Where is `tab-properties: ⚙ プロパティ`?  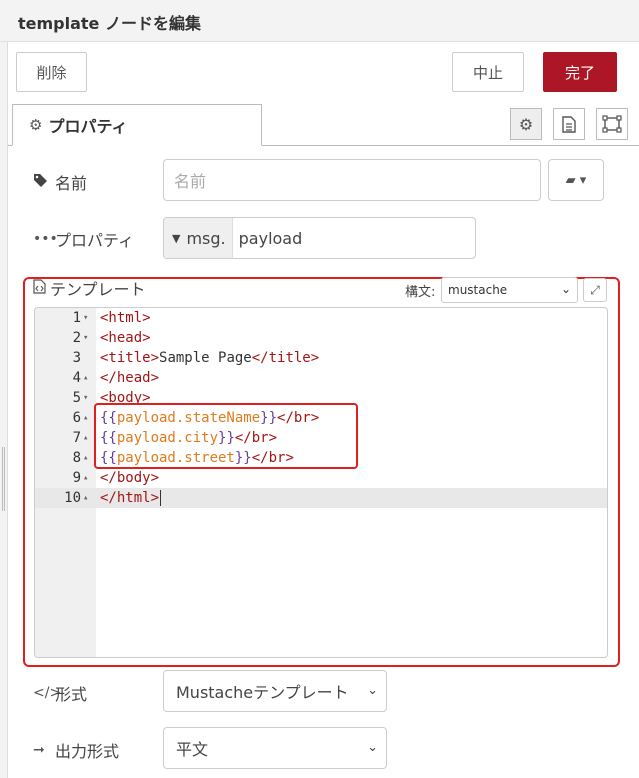 tab-properties: ⚙ プロパティ is located at coordinates (137, 125).